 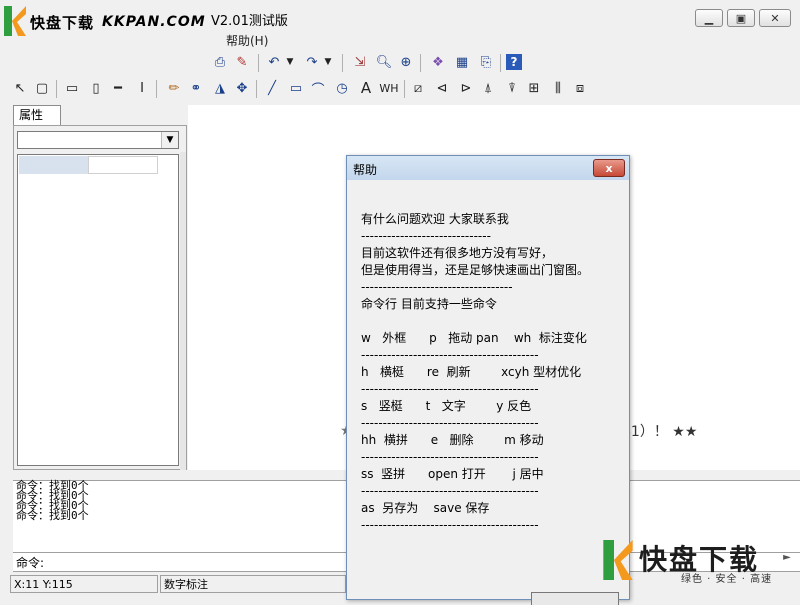 What do you see at coordinates (98, 140) in the screenshot?
I see `properties-dropdown: ▼` at bounding box center [98, 140].